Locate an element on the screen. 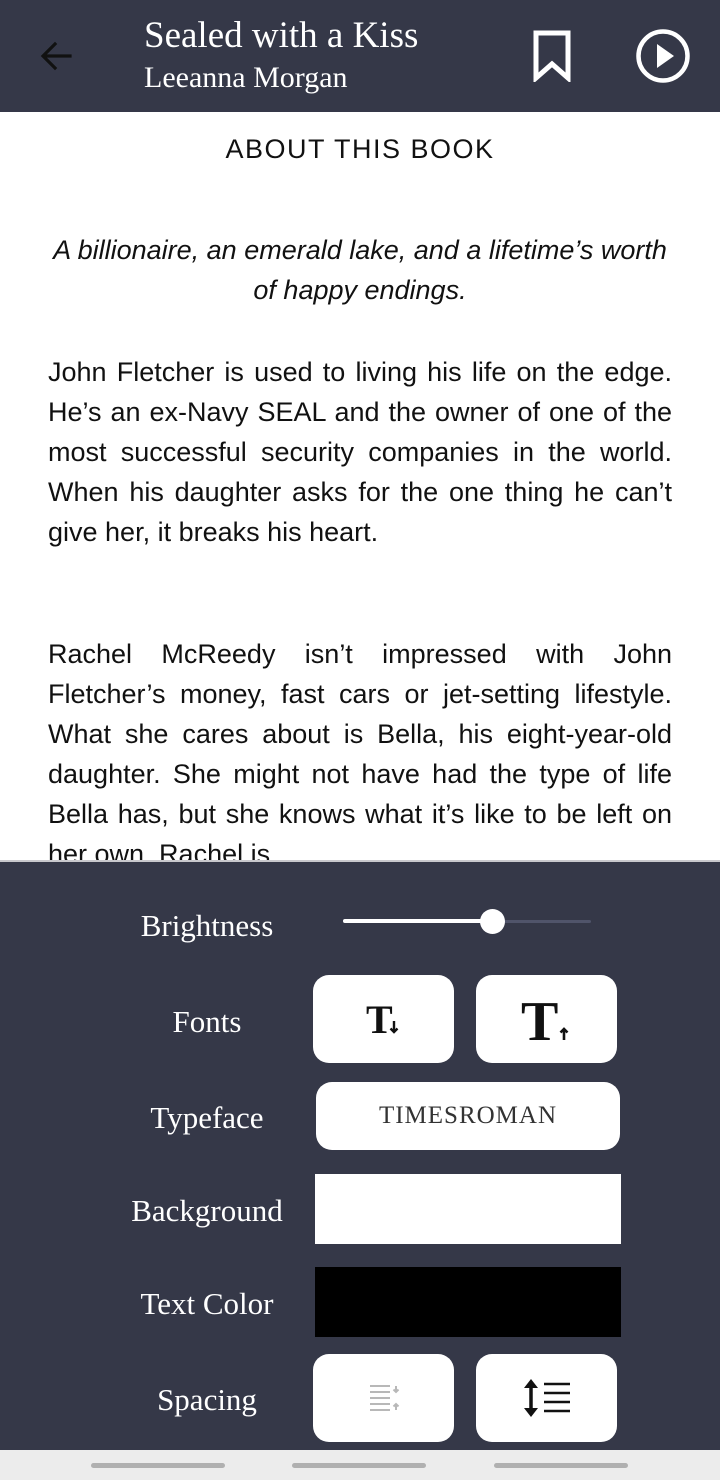  play-circle-icon is located at coordinates (663, 56).